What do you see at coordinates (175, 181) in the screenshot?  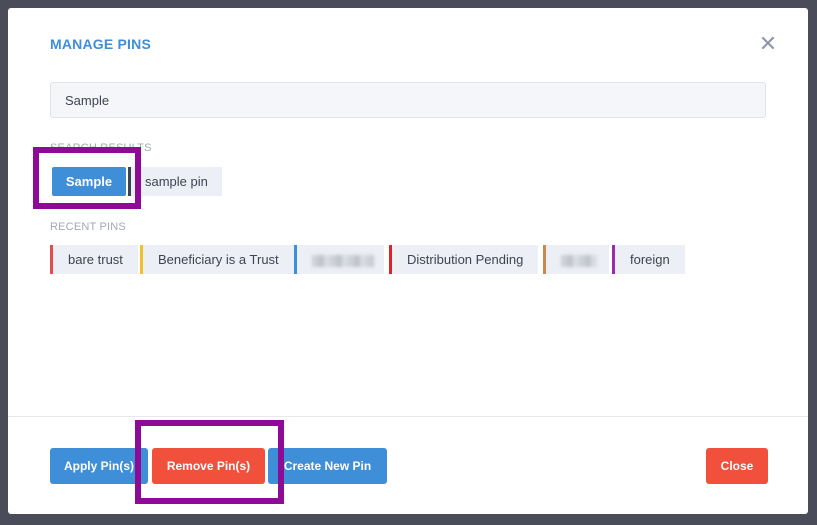 I see `search-result-sample-pin: sample pin` at bounding box center [175, 181].